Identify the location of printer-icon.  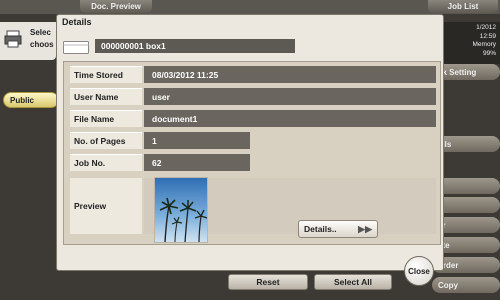
(13, 39).